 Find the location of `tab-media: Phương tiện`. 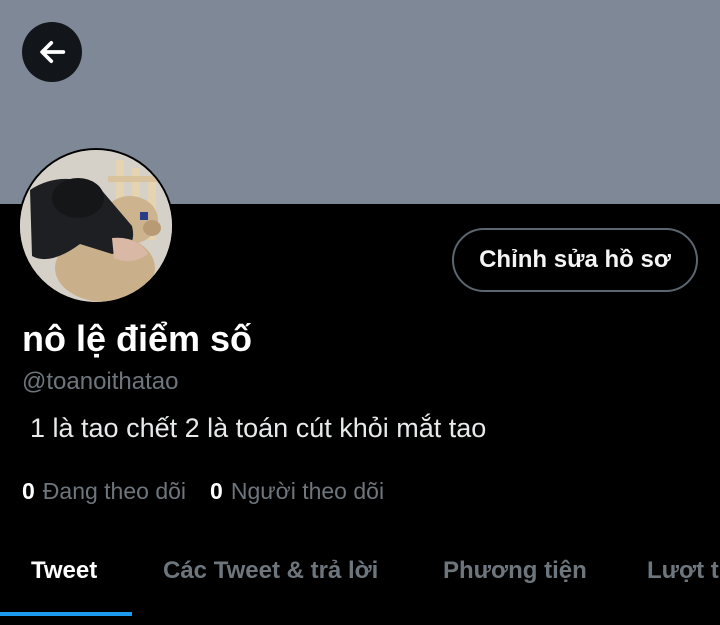

tab-media: Phương tiện is located at coordinates (515, 571).